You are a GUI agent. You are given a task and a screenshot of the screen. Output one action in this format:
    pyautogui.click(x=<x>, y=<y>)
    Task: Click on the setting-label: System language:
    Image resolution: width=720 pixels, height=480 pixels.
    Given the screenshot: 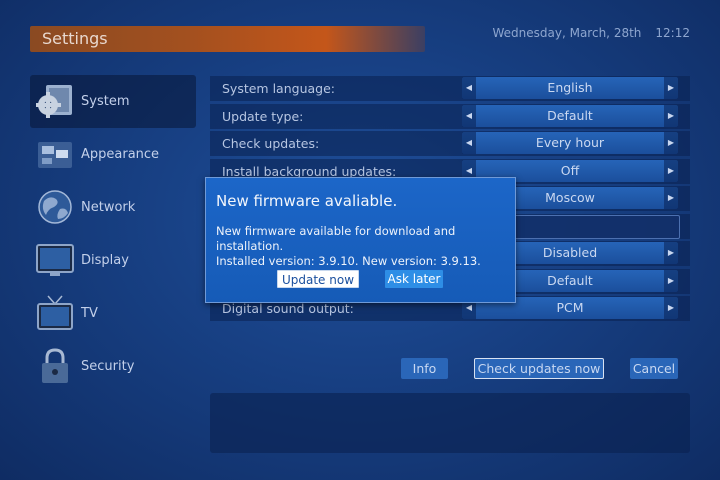 What is the action you would take?
    pyautogui.click(x=278, y=88)
    